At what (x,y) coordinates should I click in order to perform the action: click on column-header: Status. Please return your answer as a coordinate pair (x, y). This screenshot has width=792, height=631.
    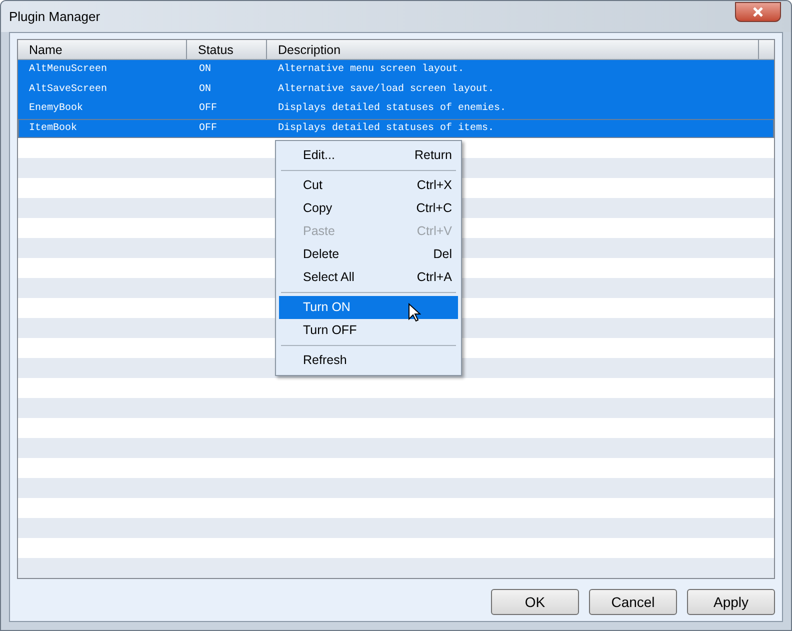
    Looking at the image, I should click on (227, 49).